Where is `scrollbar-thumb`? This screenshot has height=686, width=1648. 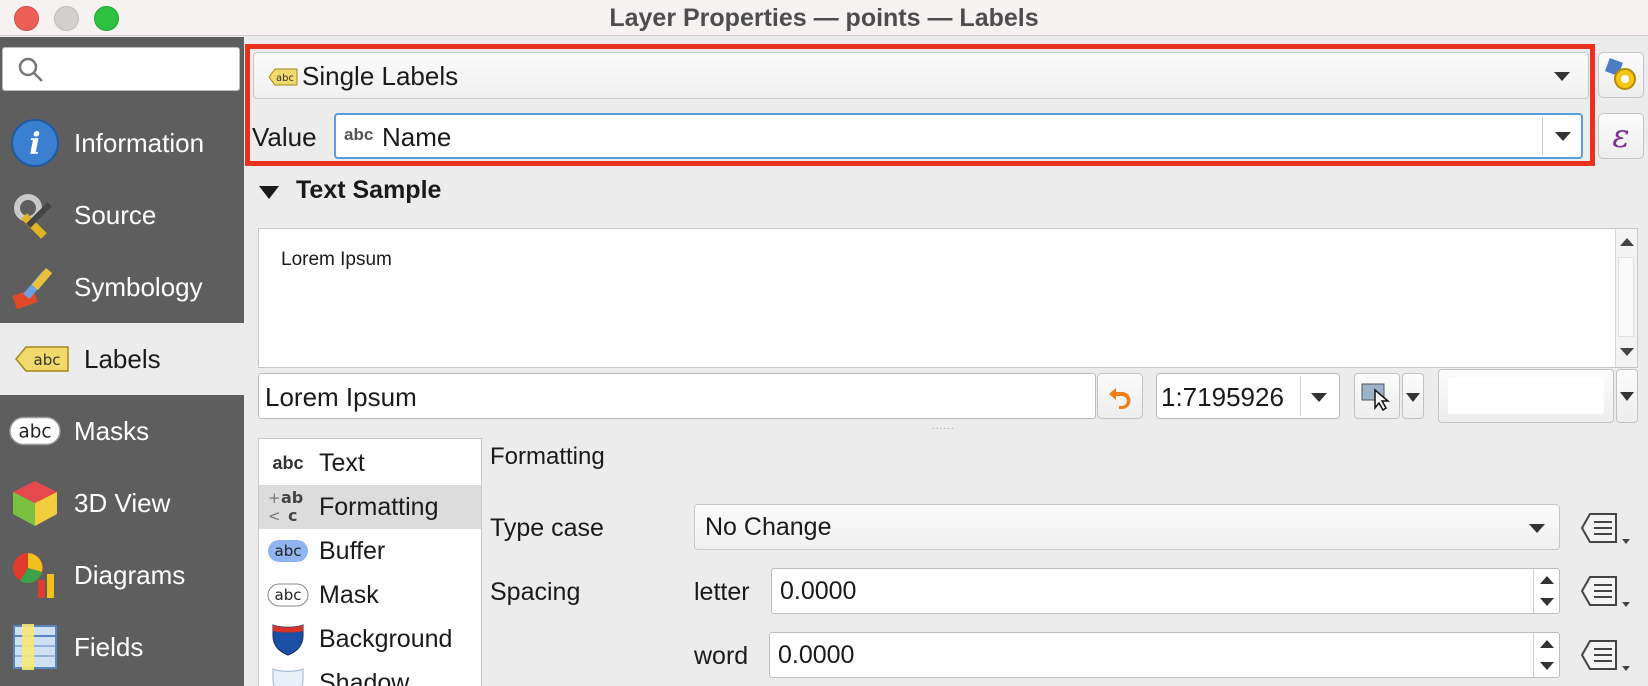
scrollbar-thumb is located at coordinates (1626, 297).